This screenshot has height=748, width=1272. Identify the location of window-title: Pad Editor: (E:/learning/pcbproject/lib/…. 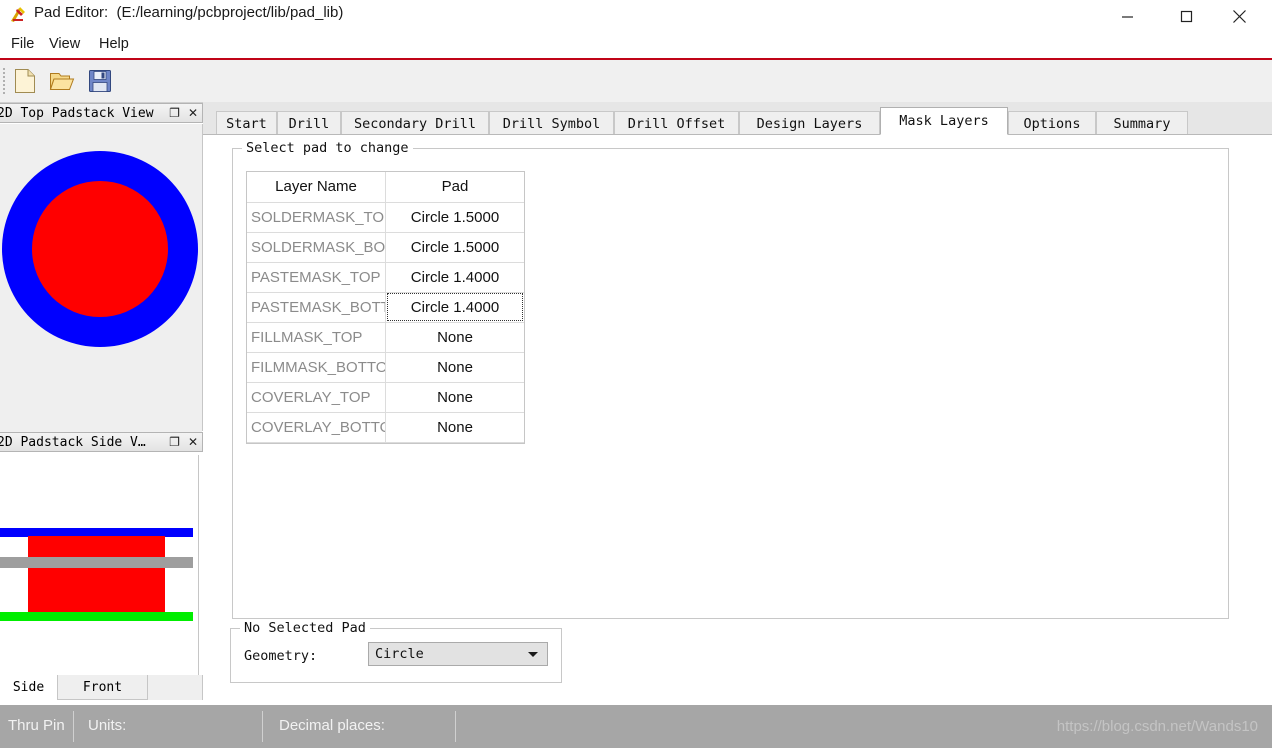
(189, 12).